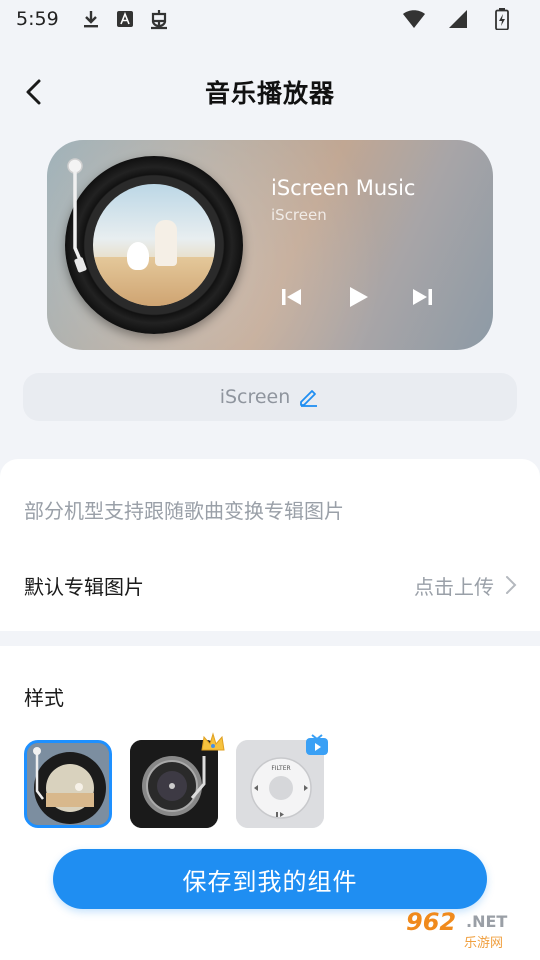  What do you see at coordinates (177, 780) in the screenshot?
I see `style-option-turntable` at bounding box center [177, 780].